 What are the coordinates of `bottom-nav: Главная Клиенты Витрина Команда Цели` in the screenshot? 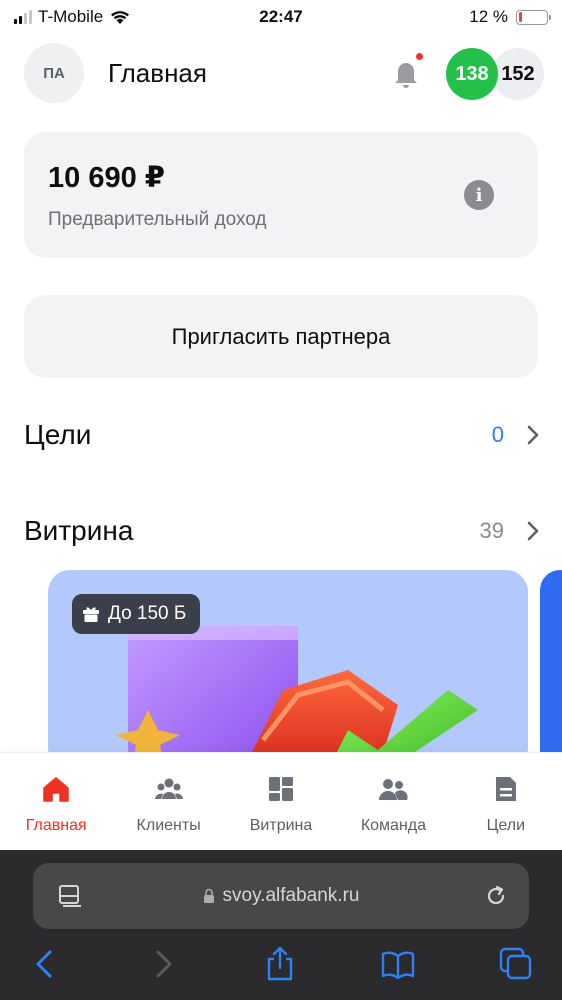 It's located at (281, 801).